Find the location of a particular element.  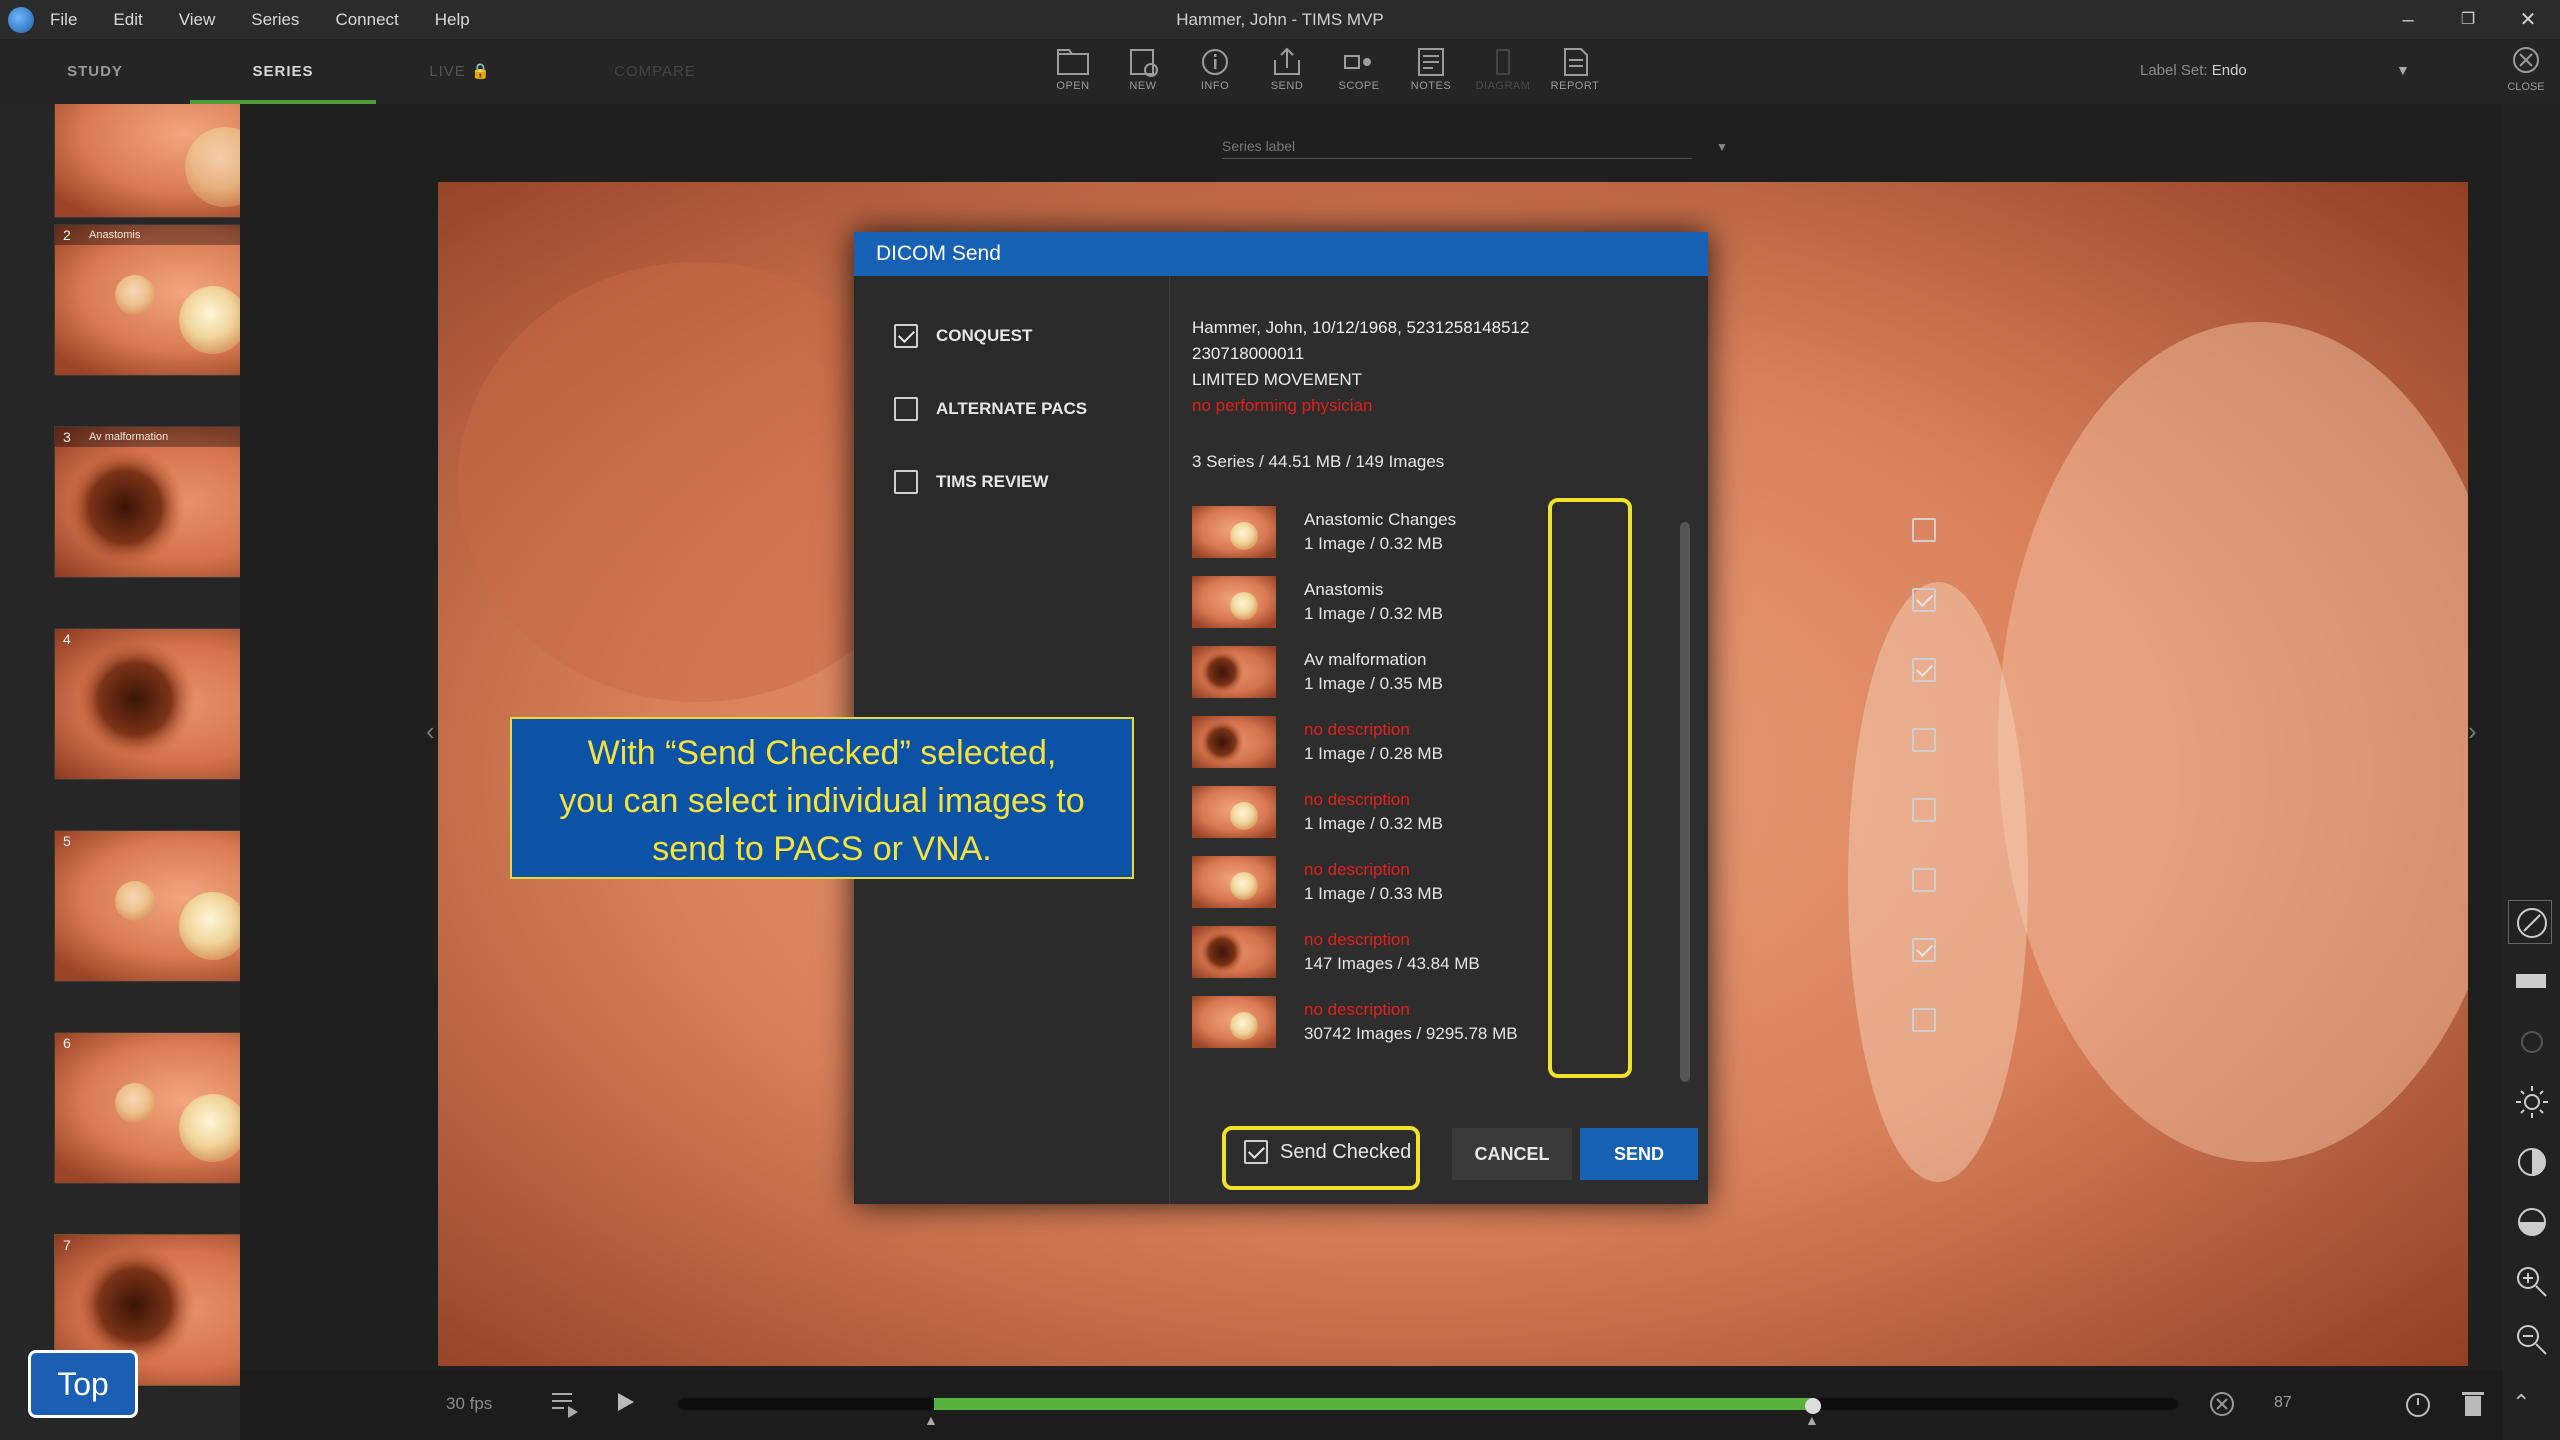

info-button: INFO is located at coordinates (1215, 72).